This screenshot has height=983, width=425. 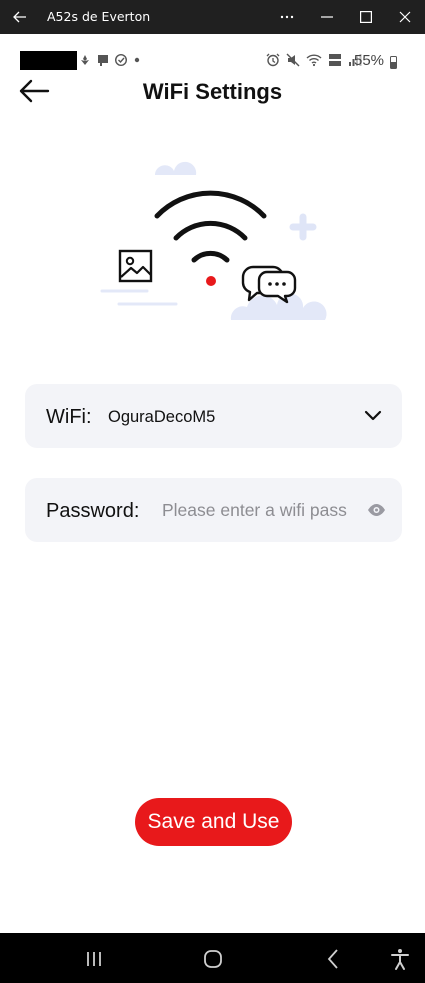 What do you see at coordinates (162, 417) in the screenshot?
I see `wifi-selected-value: OguraDecoM5` at bounding box center [162, 417].